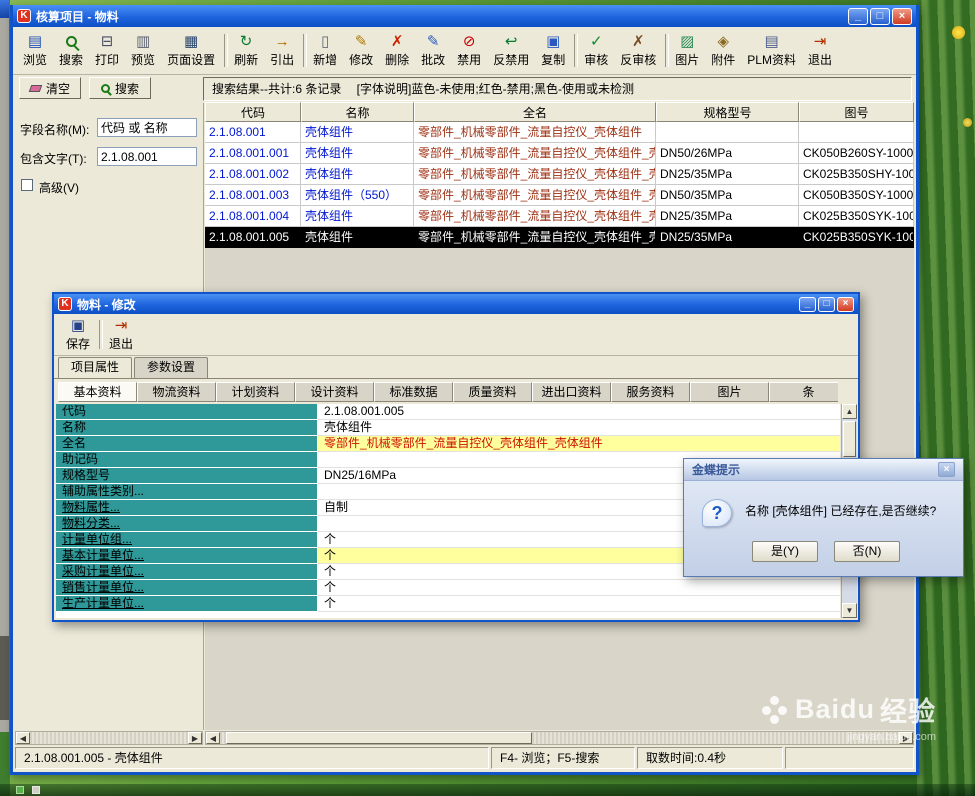 This screenshot has width=975, height=796. Describe the element at coordinates (413, 392) in the screenshot. I see `subtab-standard-data: 标准数据` at that location.